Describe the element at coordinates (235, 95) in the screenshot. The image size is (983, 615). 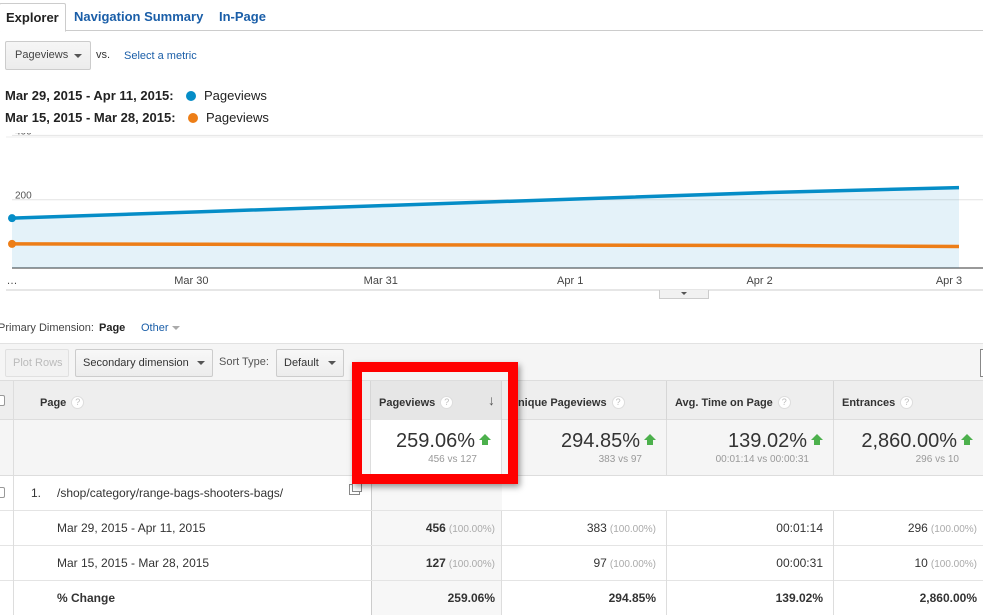
I see `legend-metric: Pageviews` at that location.